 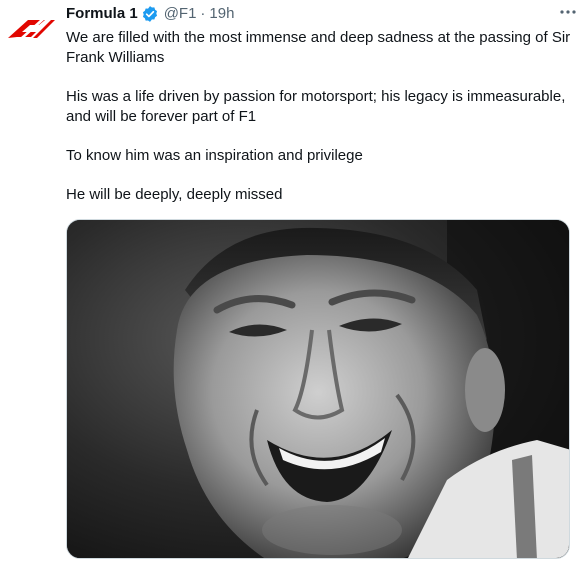 I want to click on more-options-icon, so click(x=568, y=12).